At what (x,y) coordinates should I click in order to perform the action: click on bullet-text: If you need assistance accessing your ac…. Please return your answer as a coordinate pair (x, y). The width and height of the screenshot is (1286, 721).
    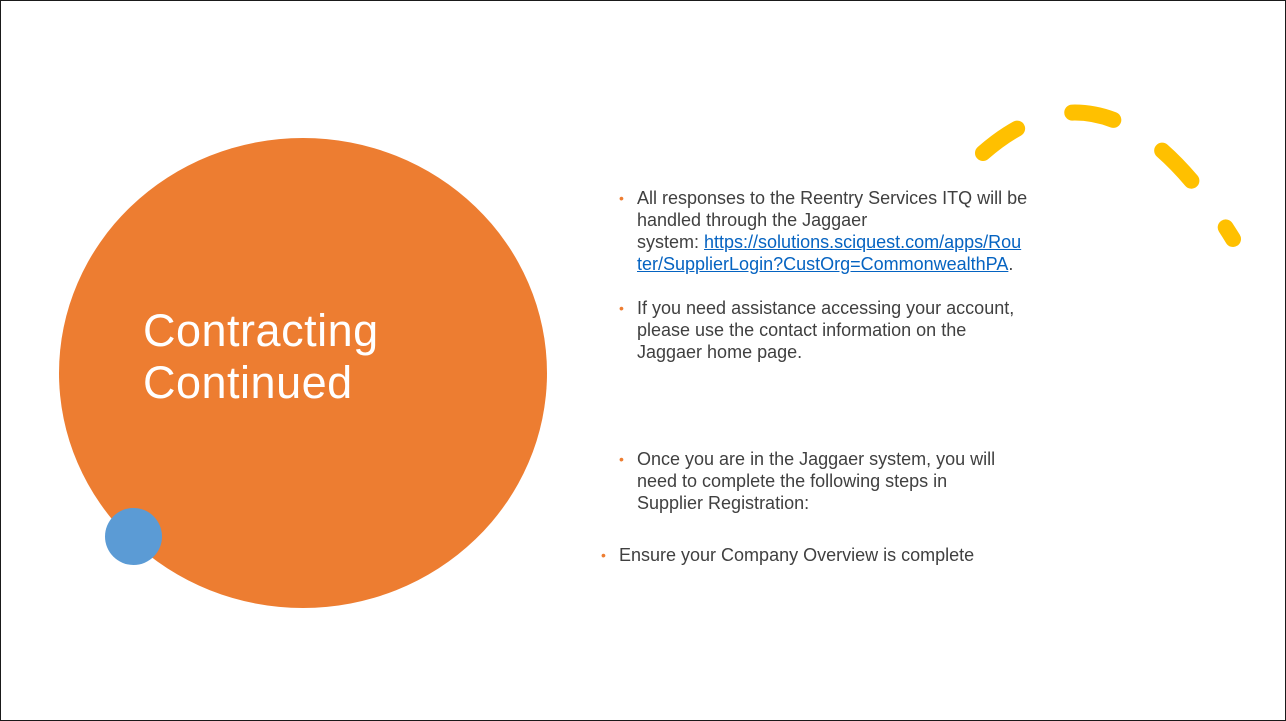
    Looking at the image, I should click on (826, 330).